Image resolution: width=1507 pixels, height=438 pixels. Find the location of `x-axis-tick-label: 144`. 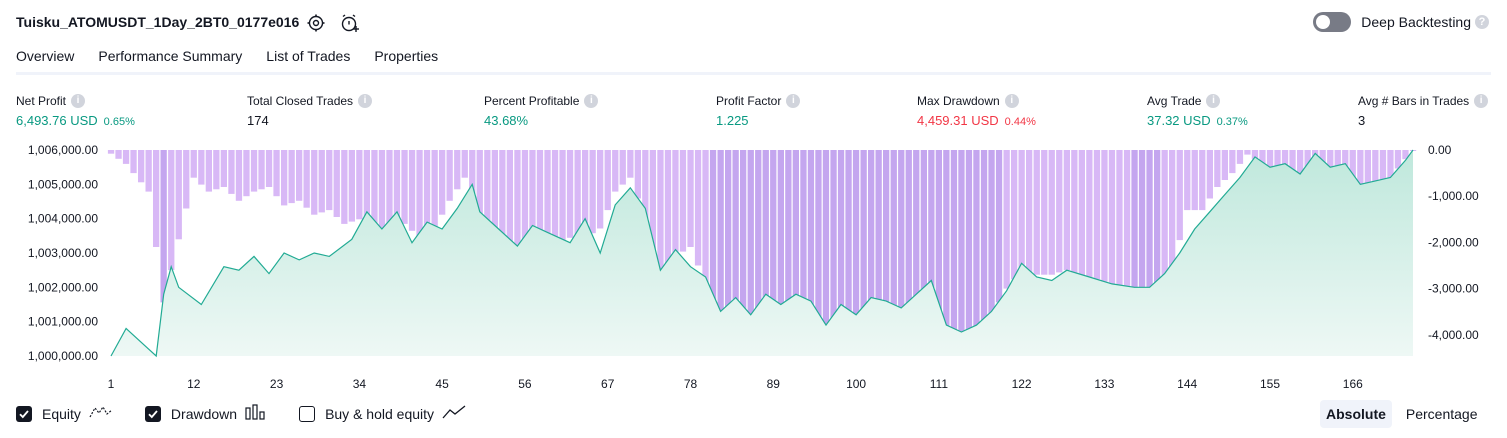

x-axis-tick-label: 144 is located at coordinates (1187, 384).